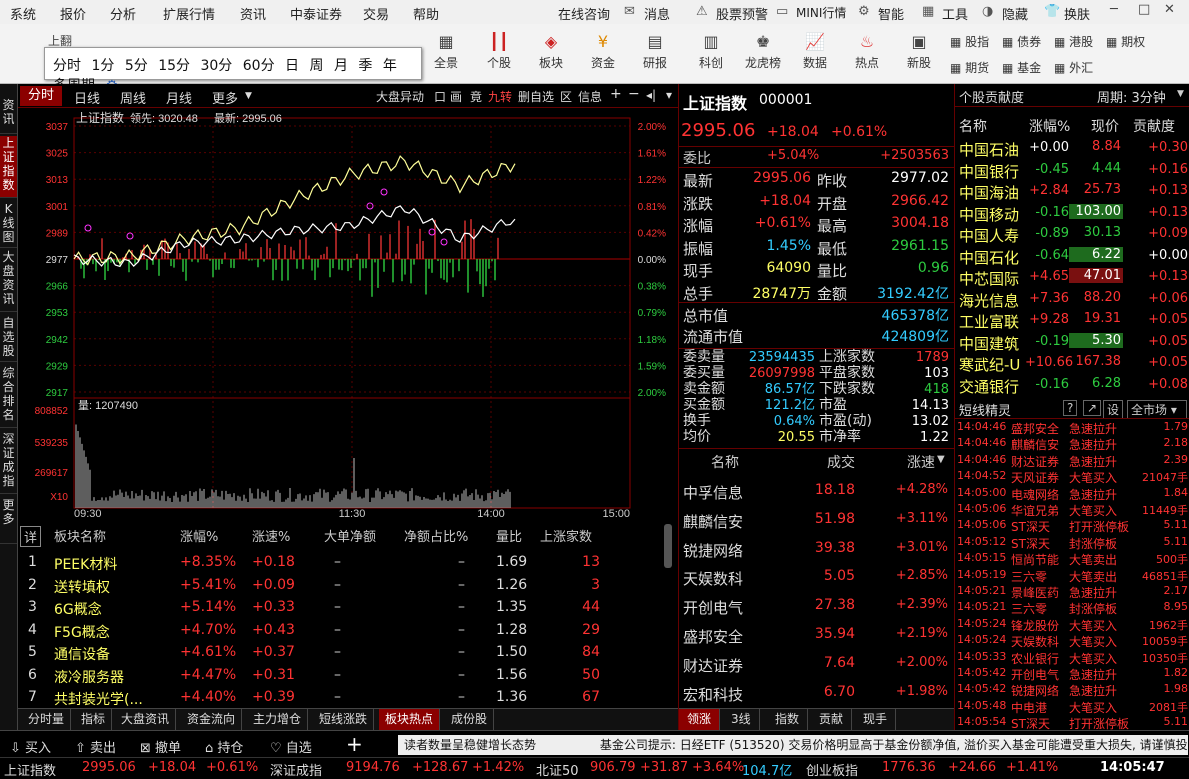 The width and height of the screenshot is (1189, 779). I want to click on contrib-row: 中国人寿 -0.89 30.13 +0.09, so click(1072, 235).